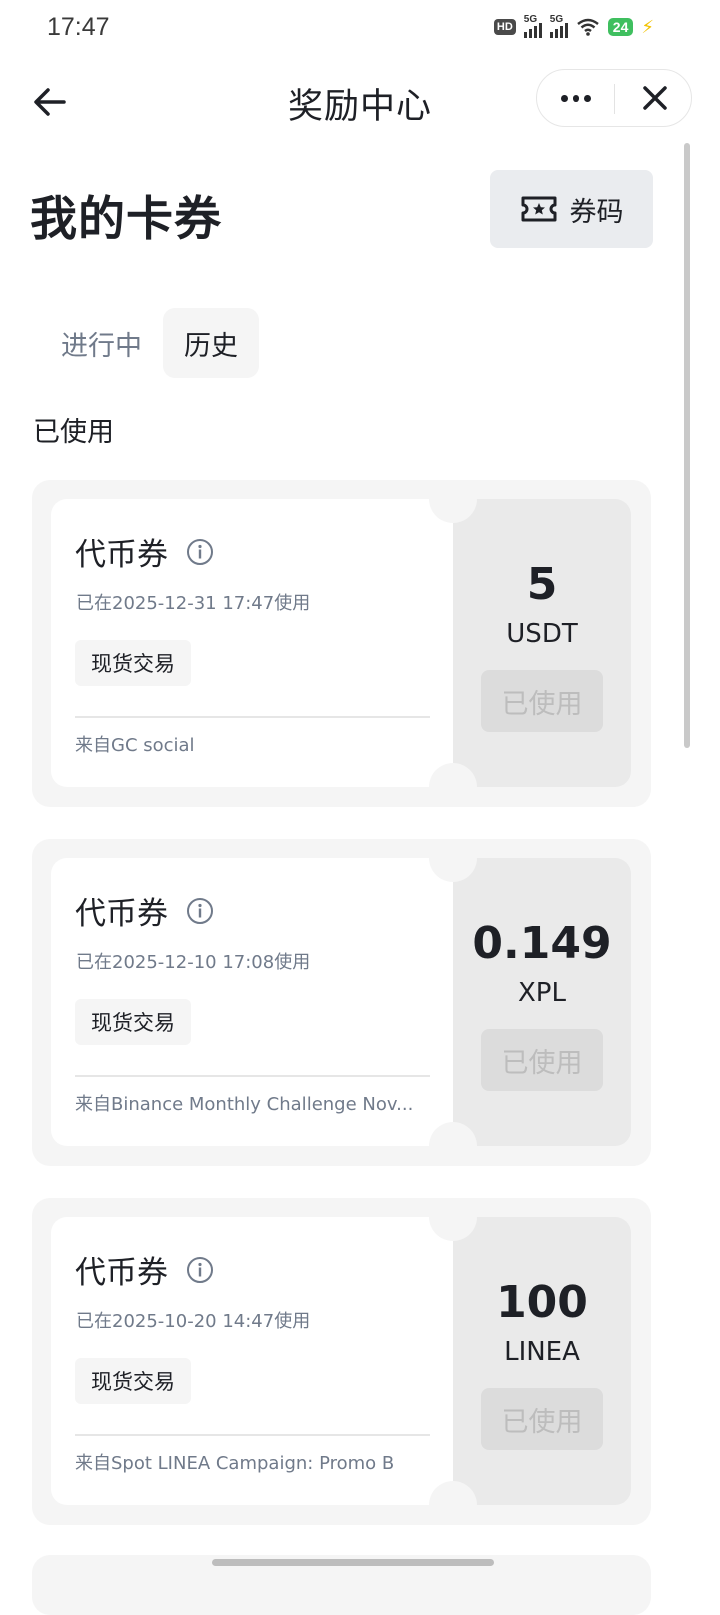 The height and width of the screenshot is (1615, 720). Describe the element at coordinates (542, 634) in the screenshot. I see `voucher-unit: USDT` at that location.